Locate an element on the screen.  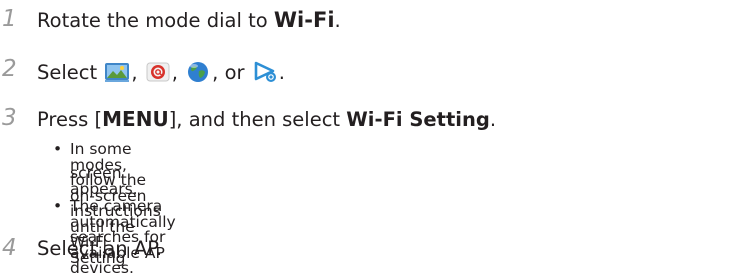
step-2-sep-2: , is located at coordinates (178, 72).